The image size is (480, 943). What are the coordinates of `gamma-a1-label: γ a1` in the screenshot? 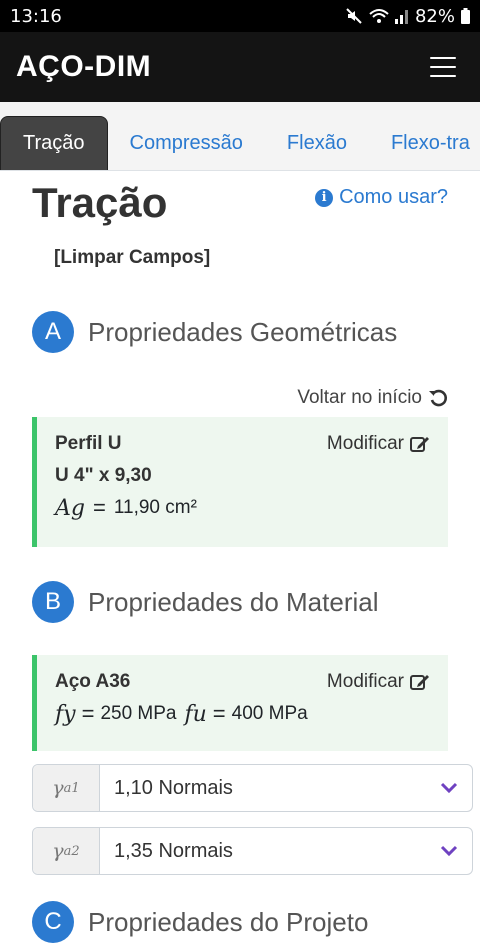 It's located at (66, 788).